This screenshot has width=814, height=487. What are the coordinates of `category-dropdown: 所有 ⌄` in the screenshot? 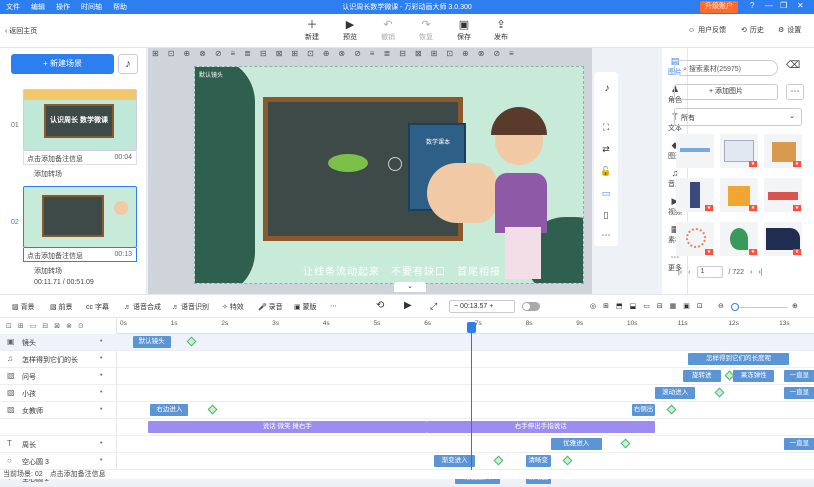 It's located at (738, 117).